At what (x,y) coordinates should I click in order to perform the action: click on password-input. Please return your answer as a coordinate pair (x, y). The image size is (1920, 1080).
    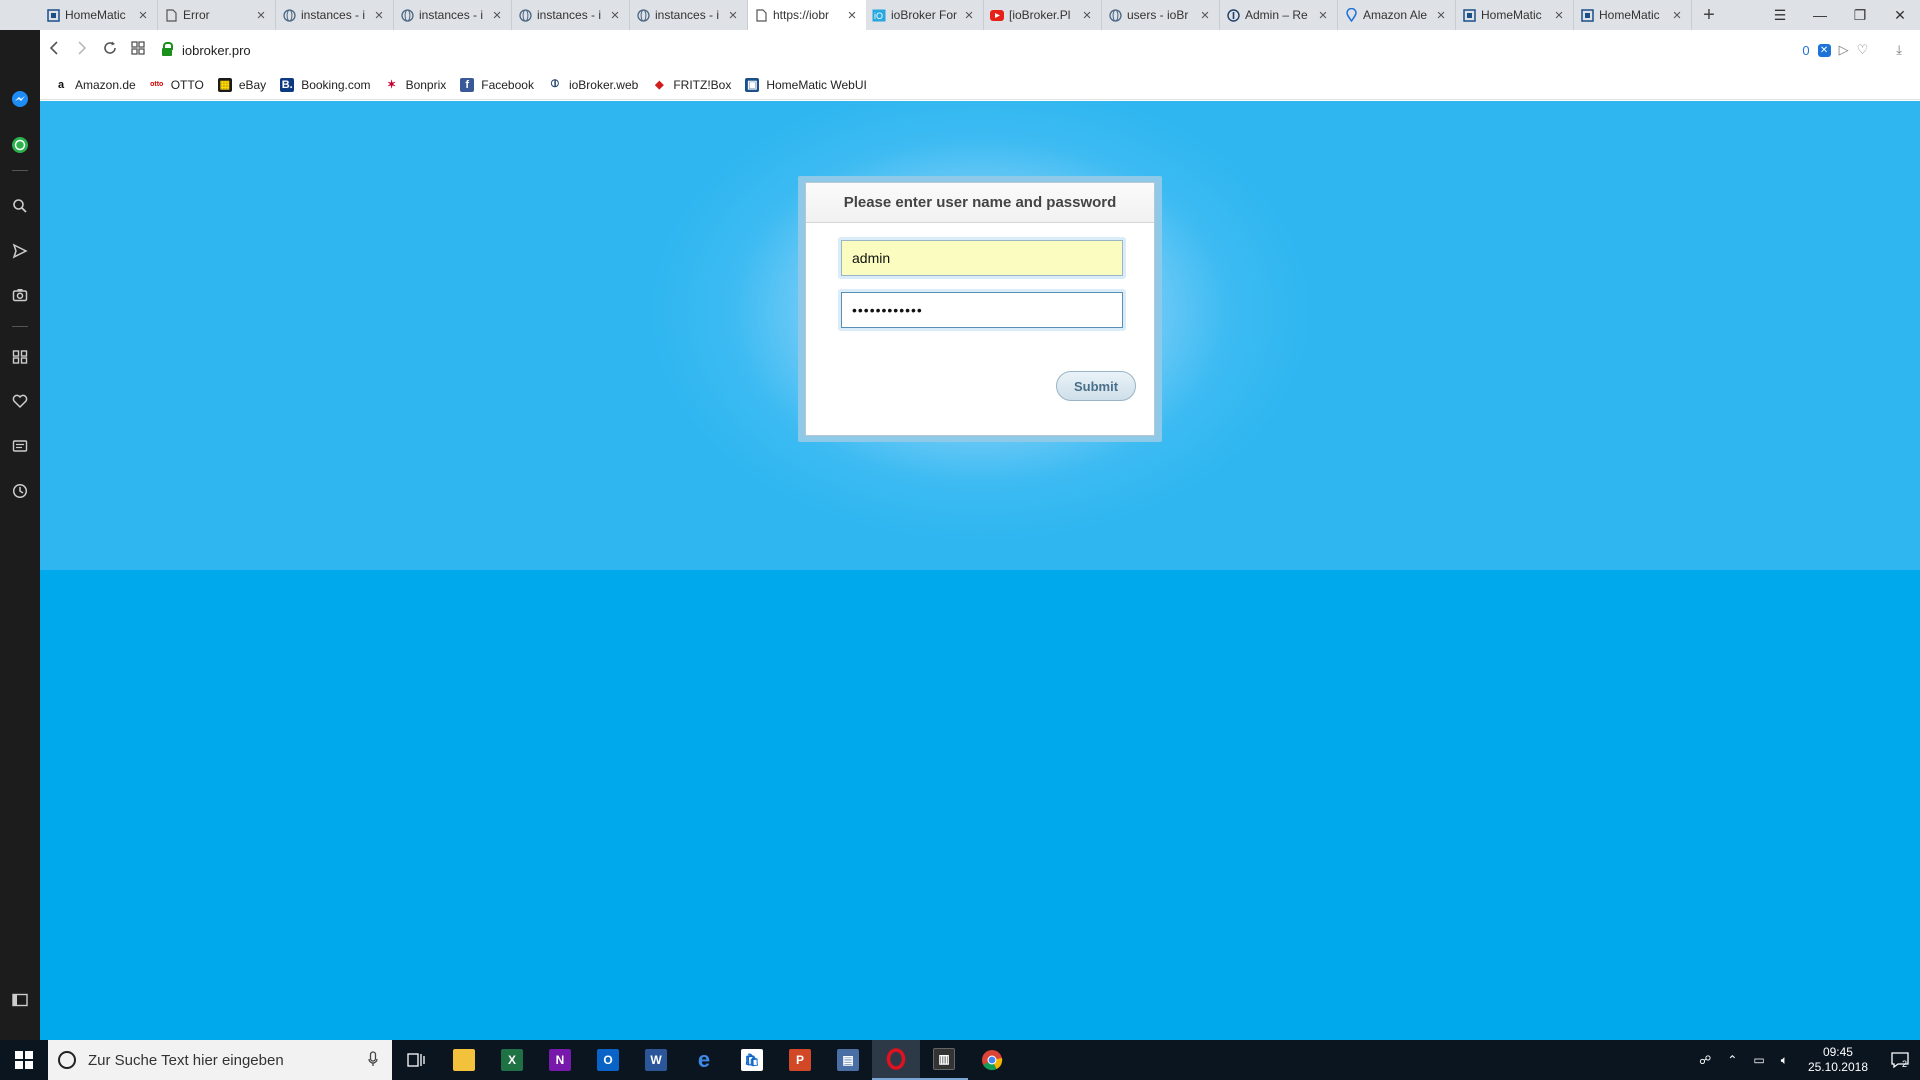
    Looking at the image, I should click on (982, 310).